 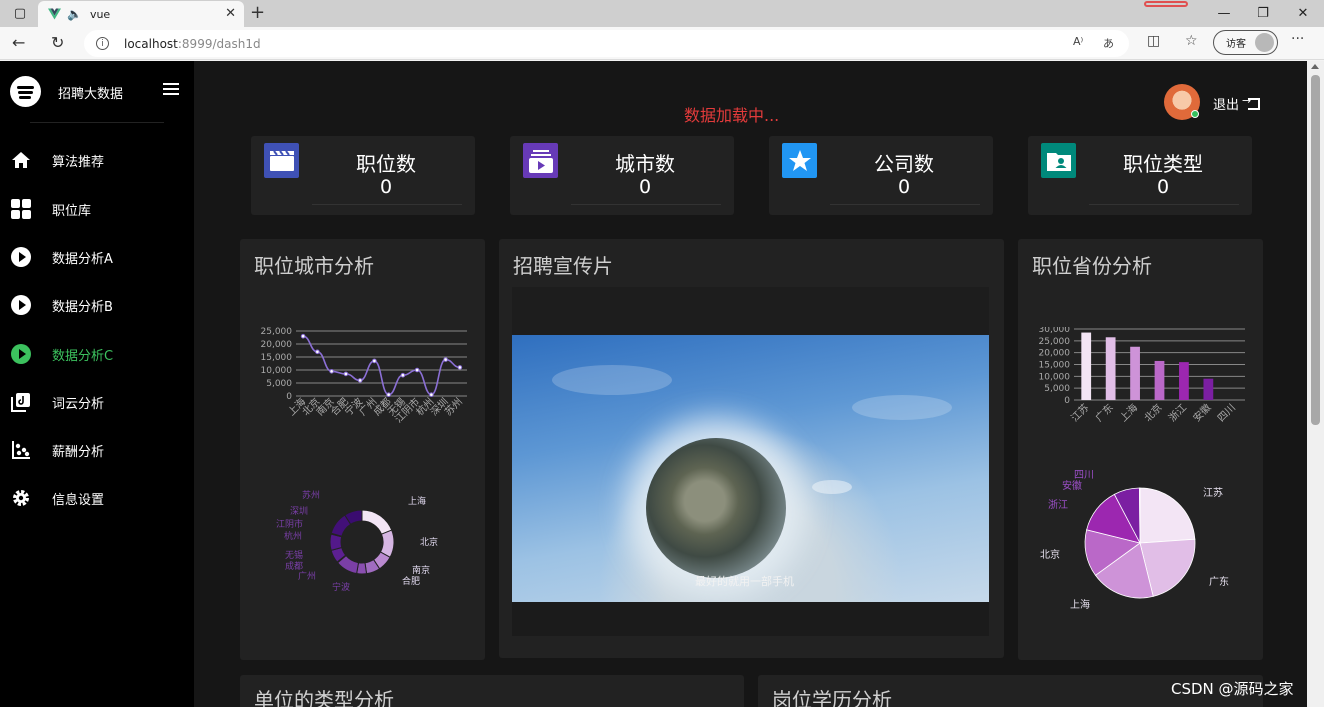 I want to click on close-window-icon: ✕, so click(x=1303, y=13).